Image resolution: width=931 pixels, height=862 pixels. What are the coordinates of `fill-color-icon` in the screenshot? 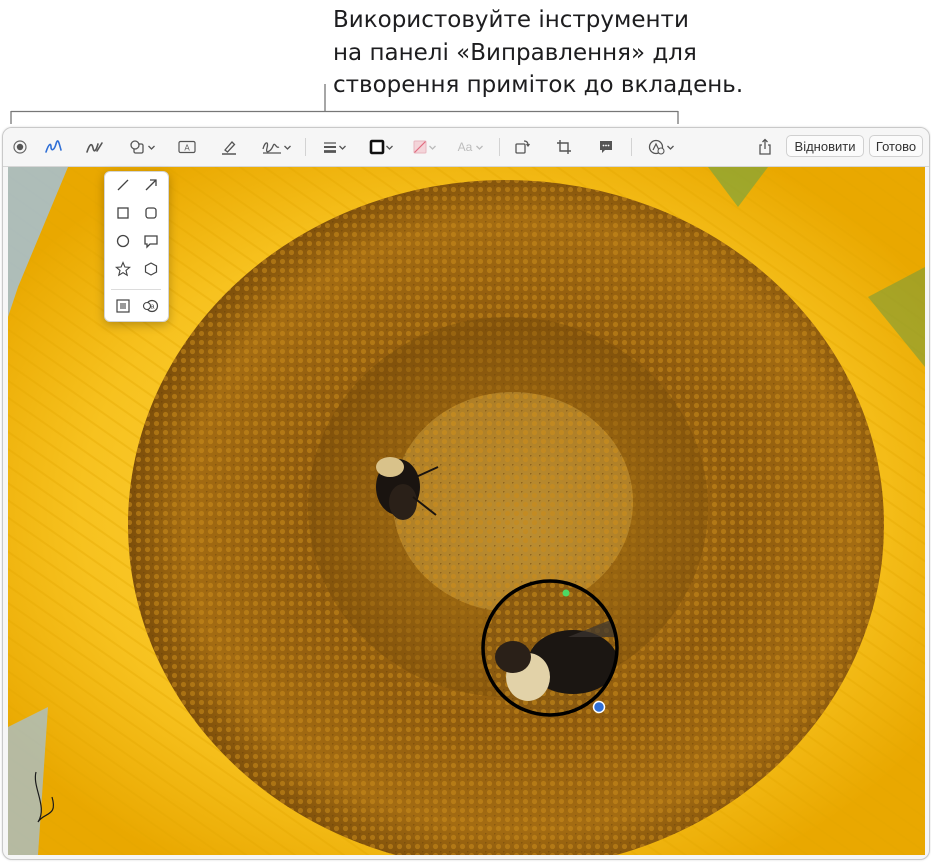 It's located at (419, 147).